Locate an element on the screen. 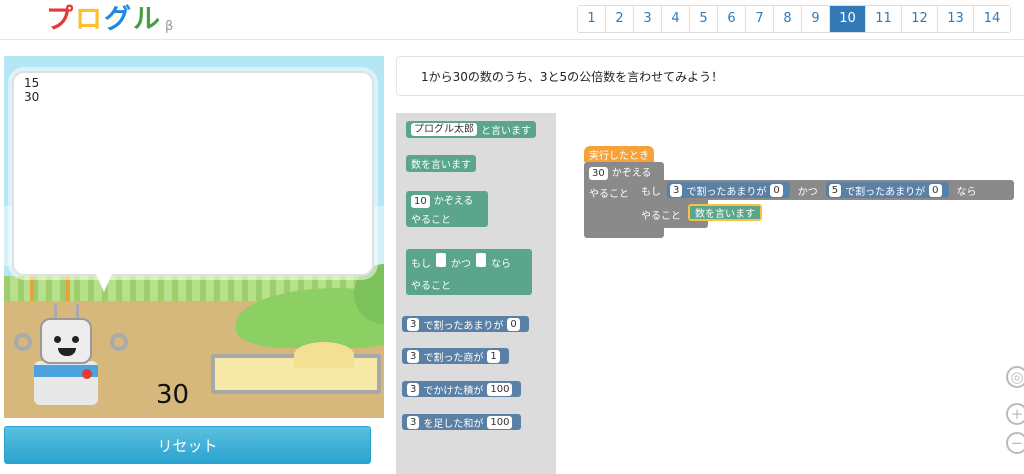 This screenshot has height=474, width=1024. target-icon: ◎ is located at coordinates (1015, 377).